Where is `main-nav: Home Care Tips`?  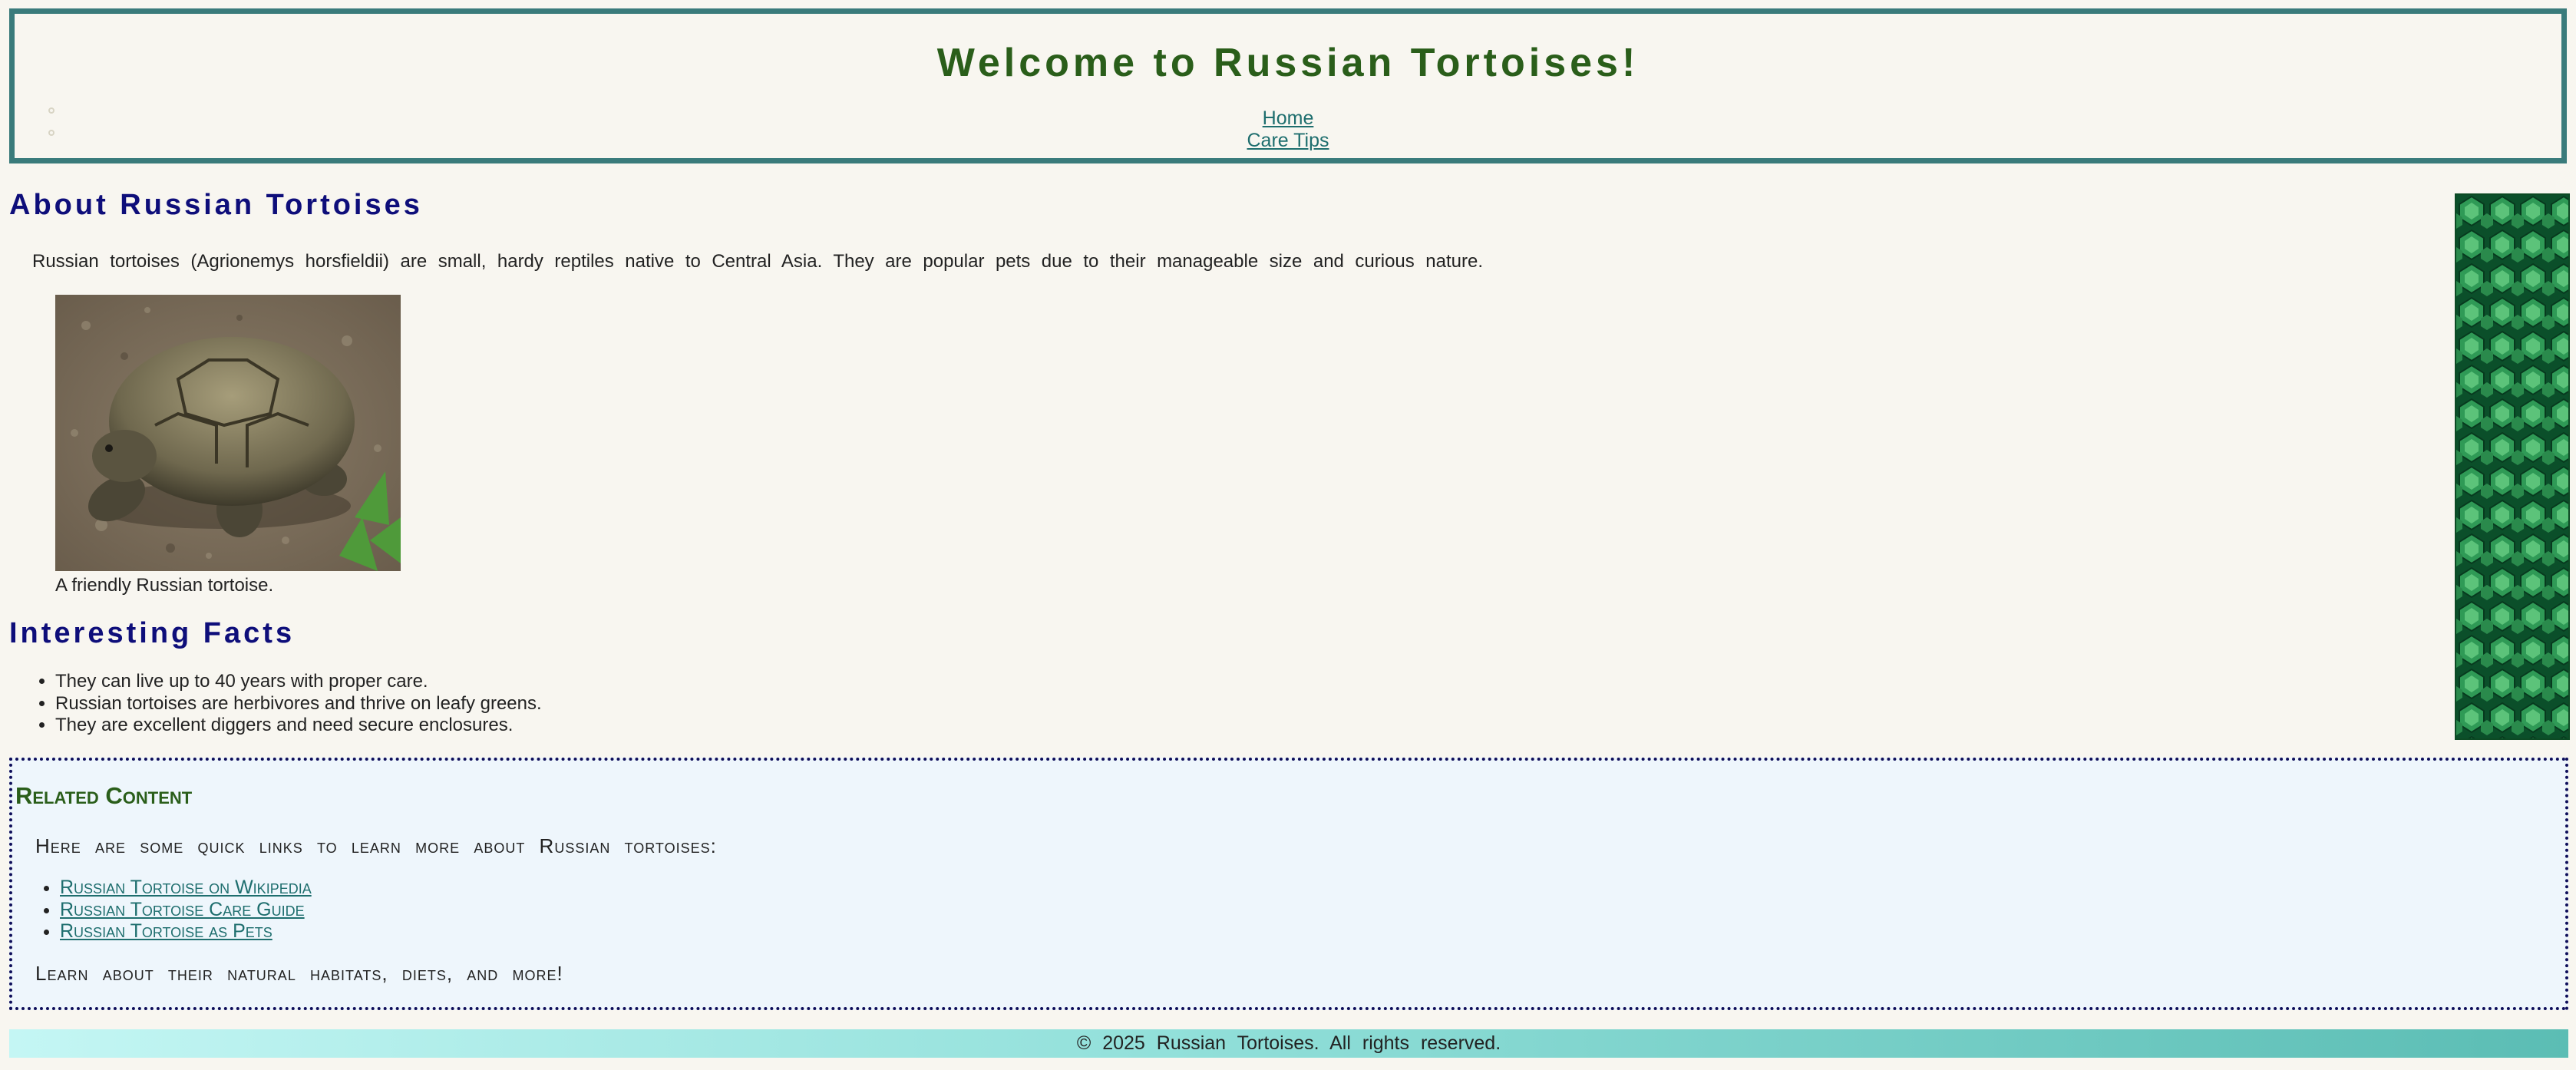
main-nav: Home Care Tips is located at coordinates (1288, 129).